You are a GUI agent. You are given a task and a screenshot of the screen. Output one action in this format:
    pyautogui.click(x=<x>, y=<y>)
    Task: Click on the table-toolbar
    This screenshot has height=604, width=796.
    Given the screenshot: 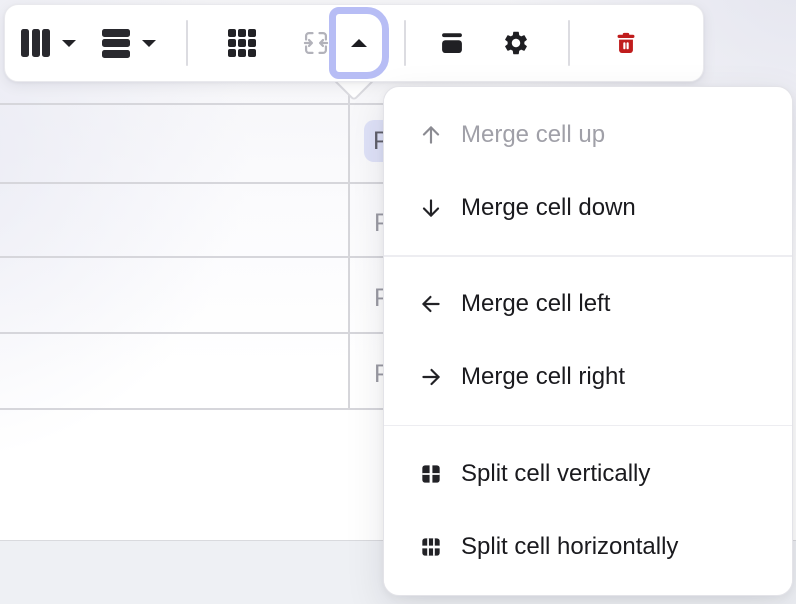 What is the action you would take?
    pyautogui.click(x=354, y=43)
    